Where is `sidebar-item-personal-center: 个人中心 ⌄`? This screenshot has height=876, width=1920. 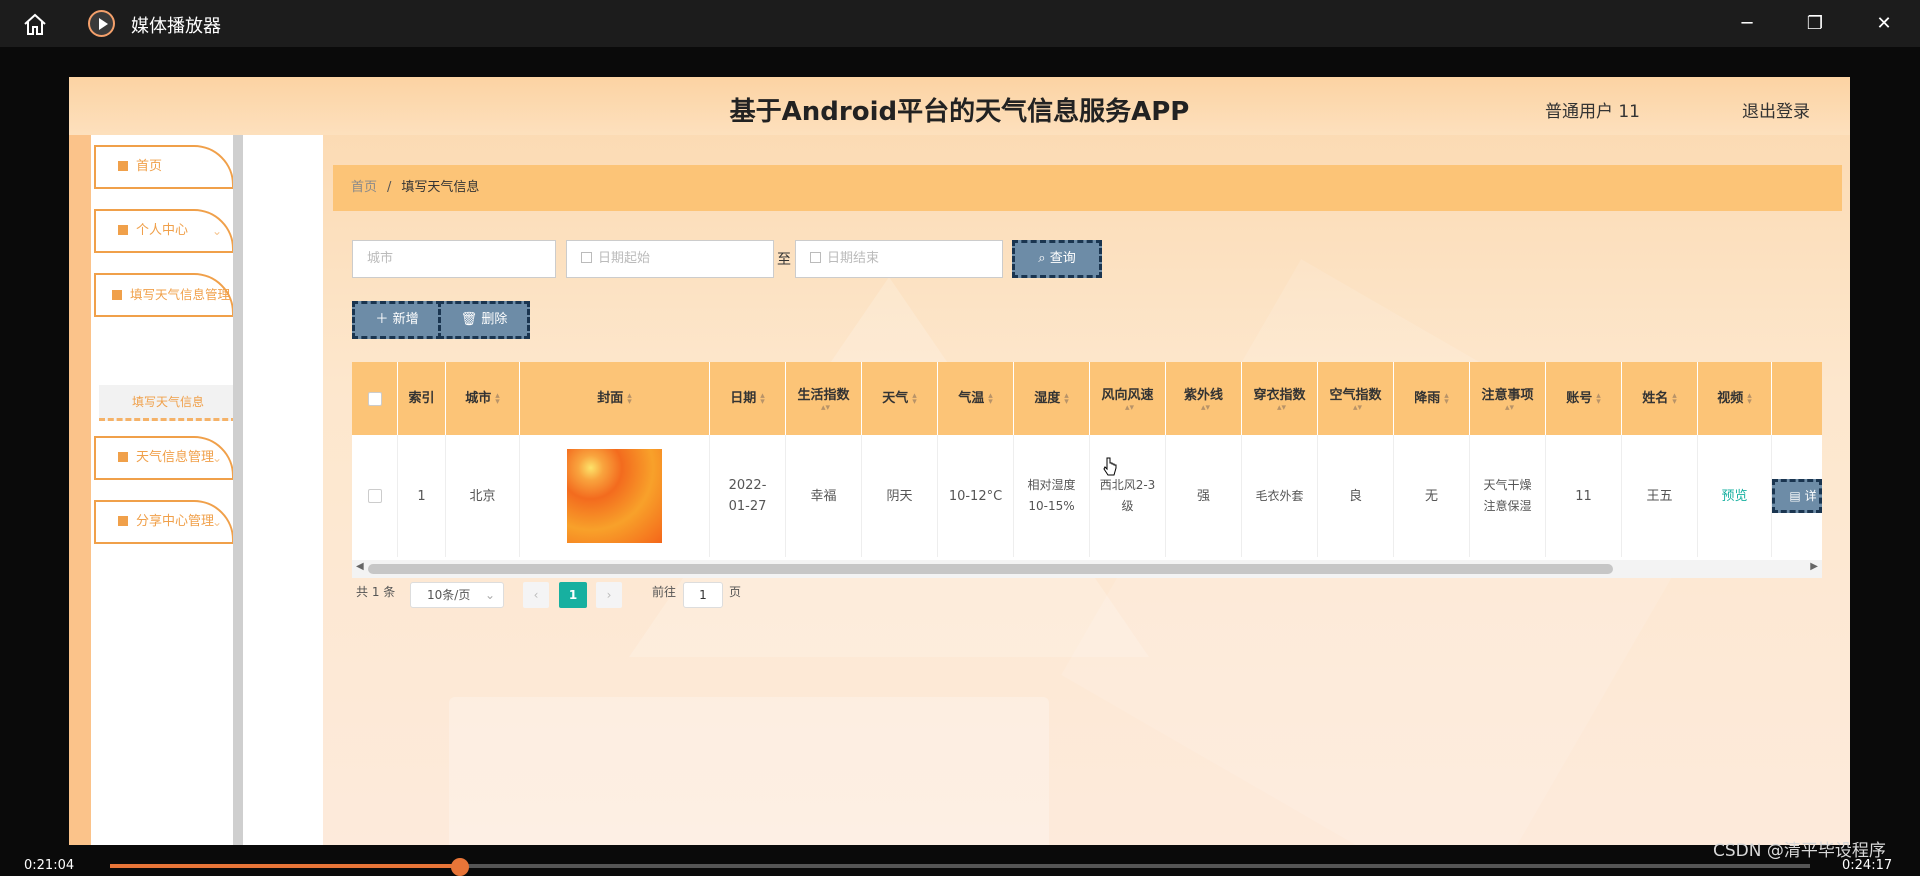 sidebar-item-personal-center: 个人中心 ⌄ is located at coordinates (164, 231).